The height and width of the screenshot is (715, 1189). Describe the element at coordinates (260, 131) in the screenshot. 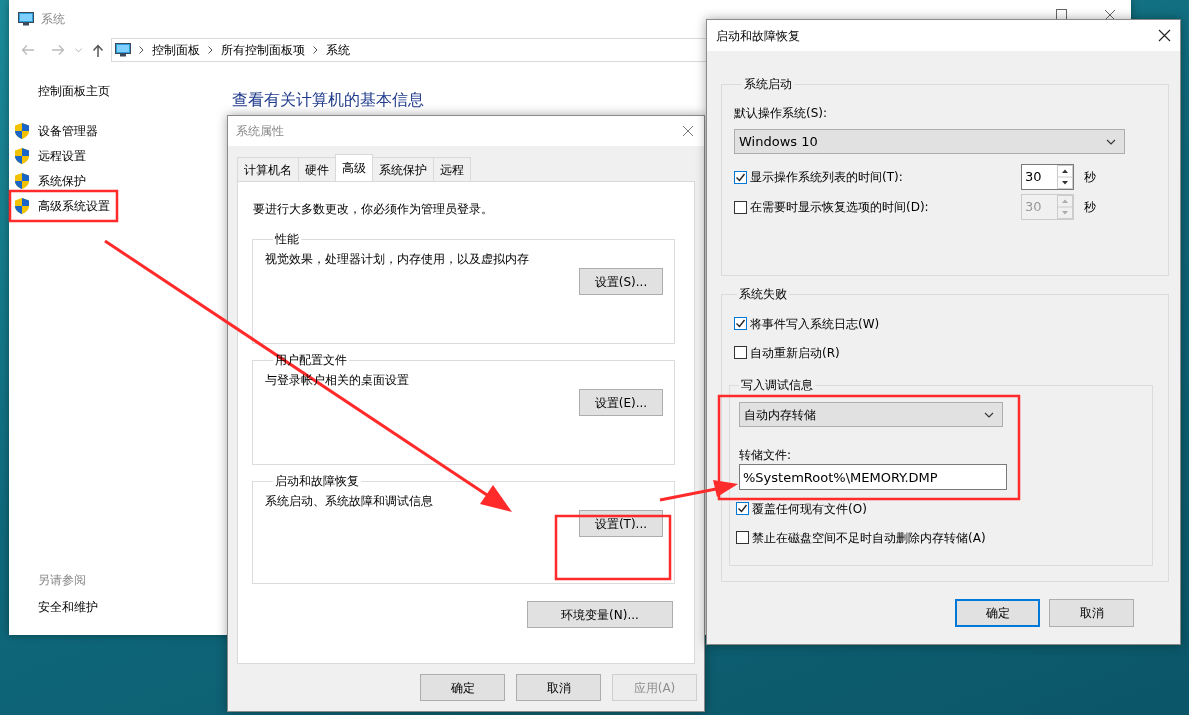

I see `dialog-title: 系统属性` at that location.